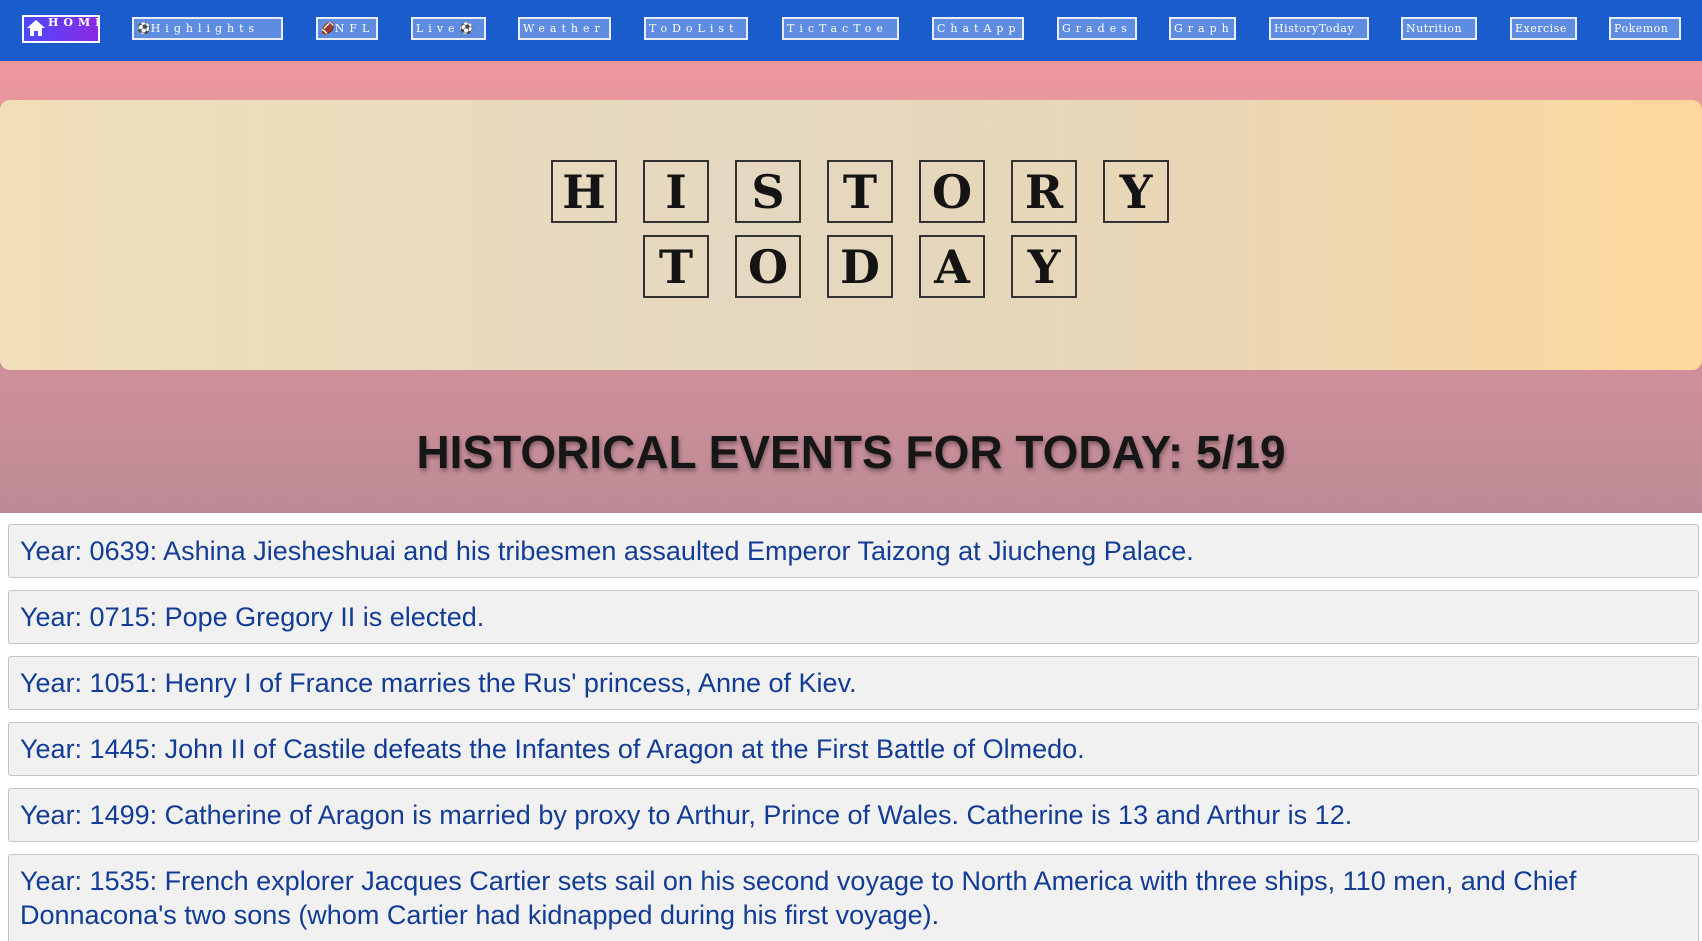 Image resolution: width=1702 pixels, height=941 pixels. What do you see at coordinates (584, 191) in the screenshot?
I see `letter-tile: H` at bounding box center [584, 191].